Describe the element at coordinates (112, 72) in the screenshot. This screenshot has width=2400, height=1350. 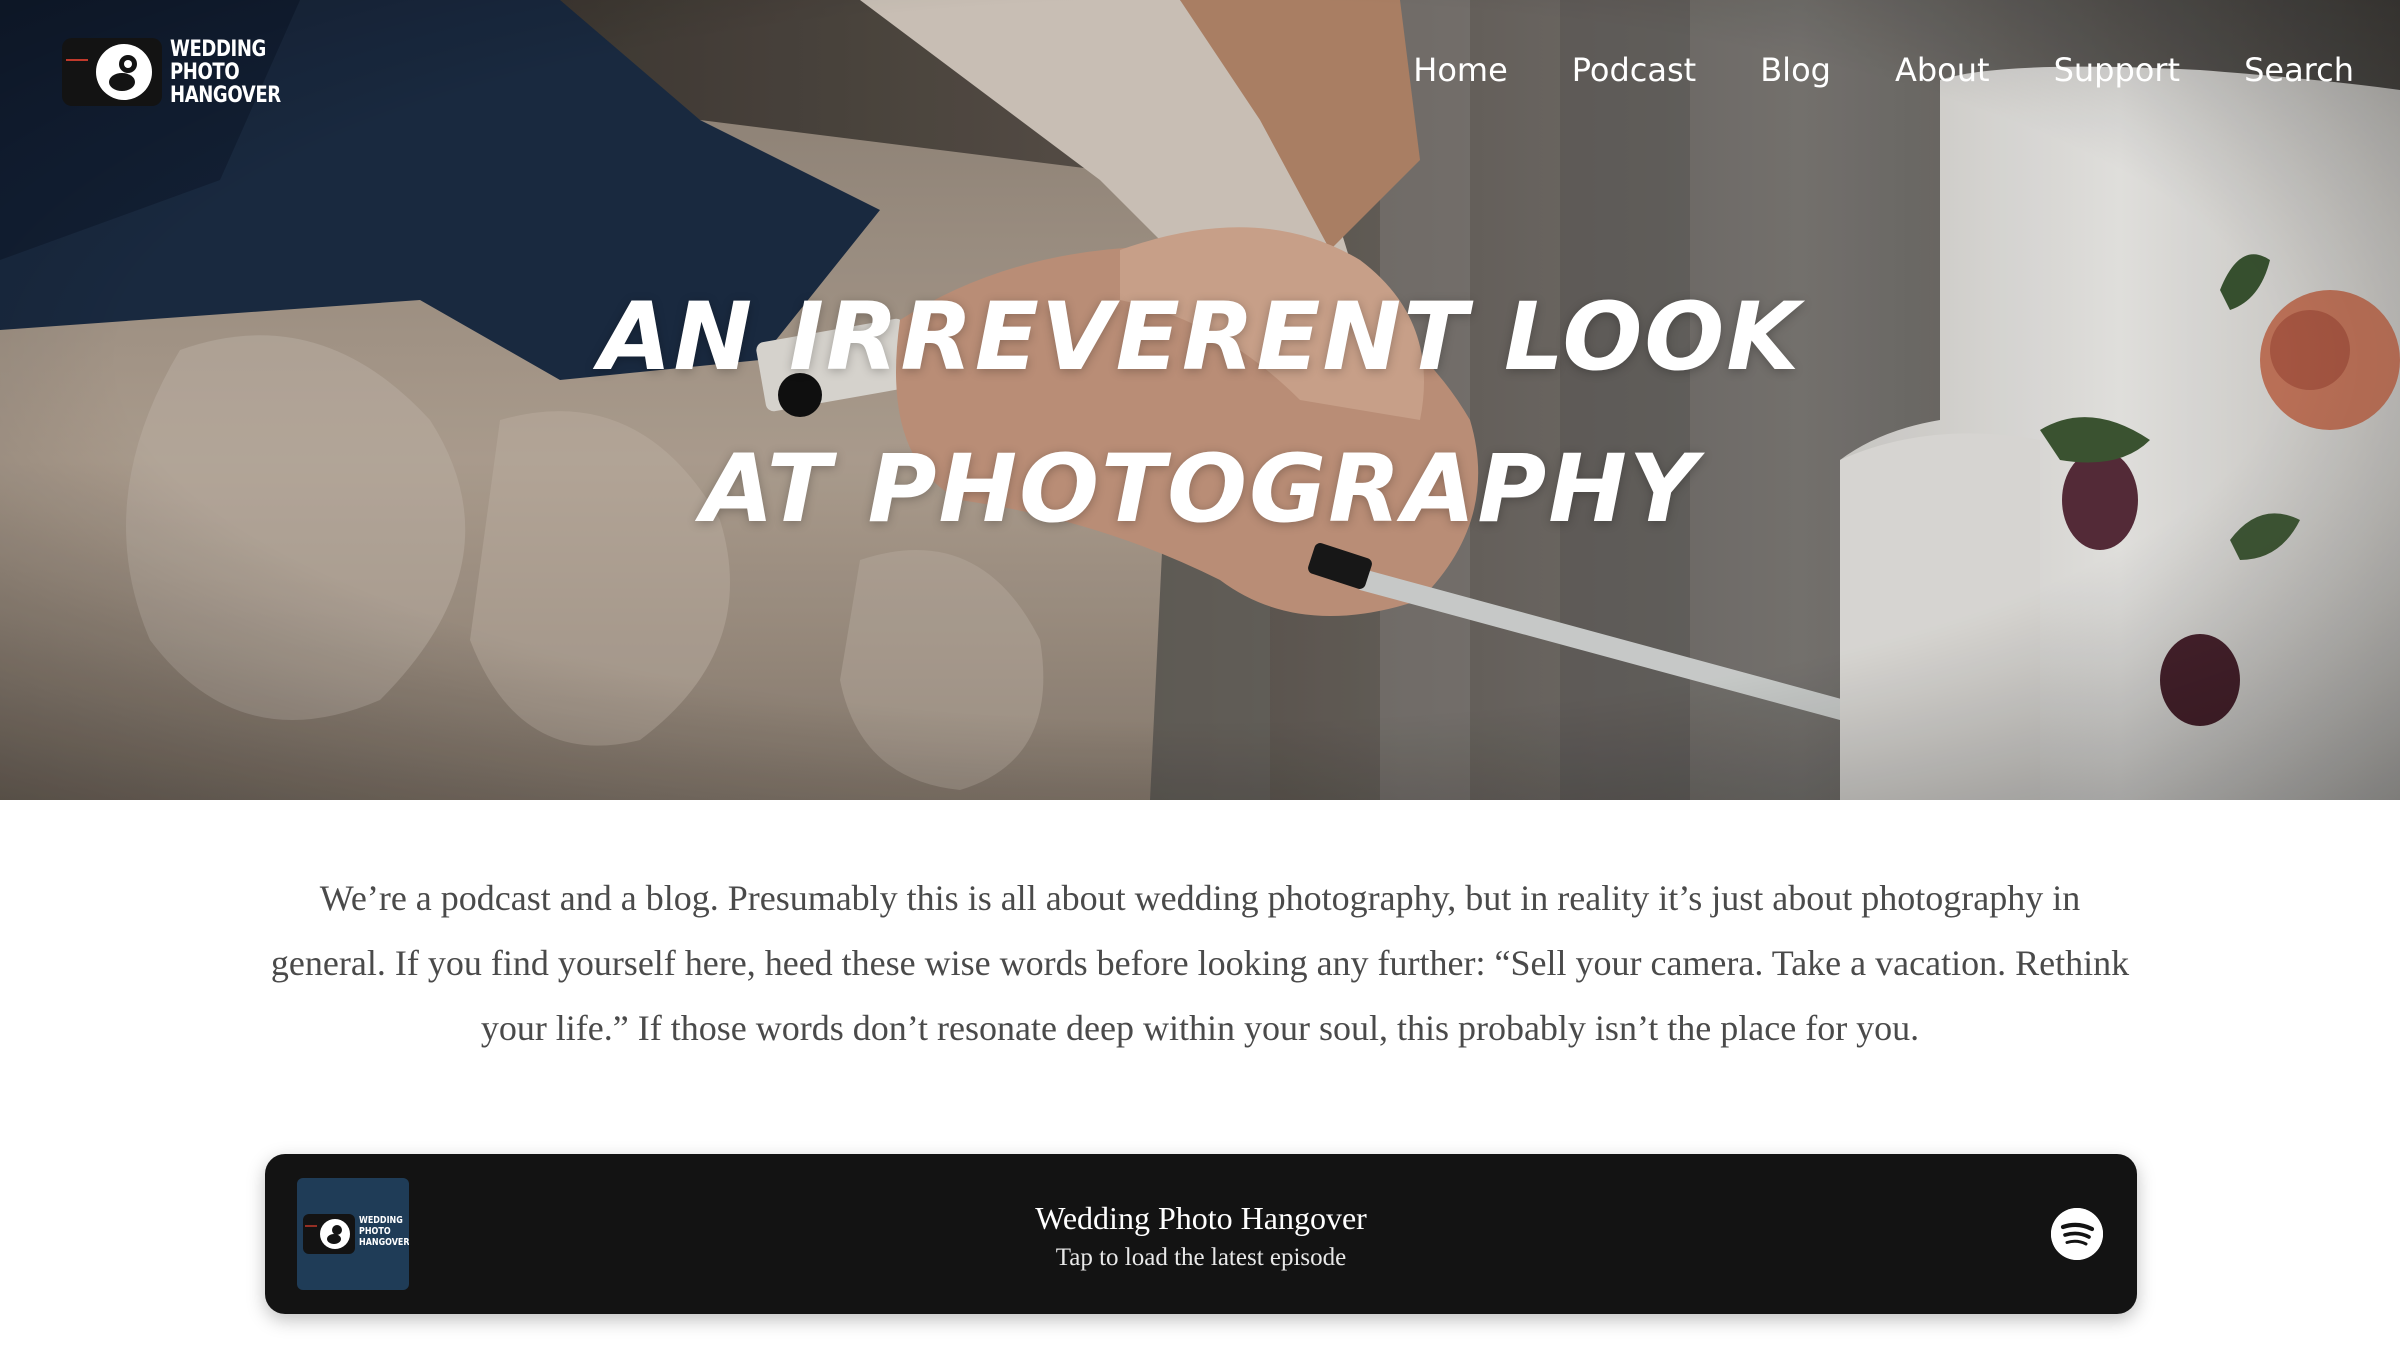
I see `camera-logo-icon` at that location.